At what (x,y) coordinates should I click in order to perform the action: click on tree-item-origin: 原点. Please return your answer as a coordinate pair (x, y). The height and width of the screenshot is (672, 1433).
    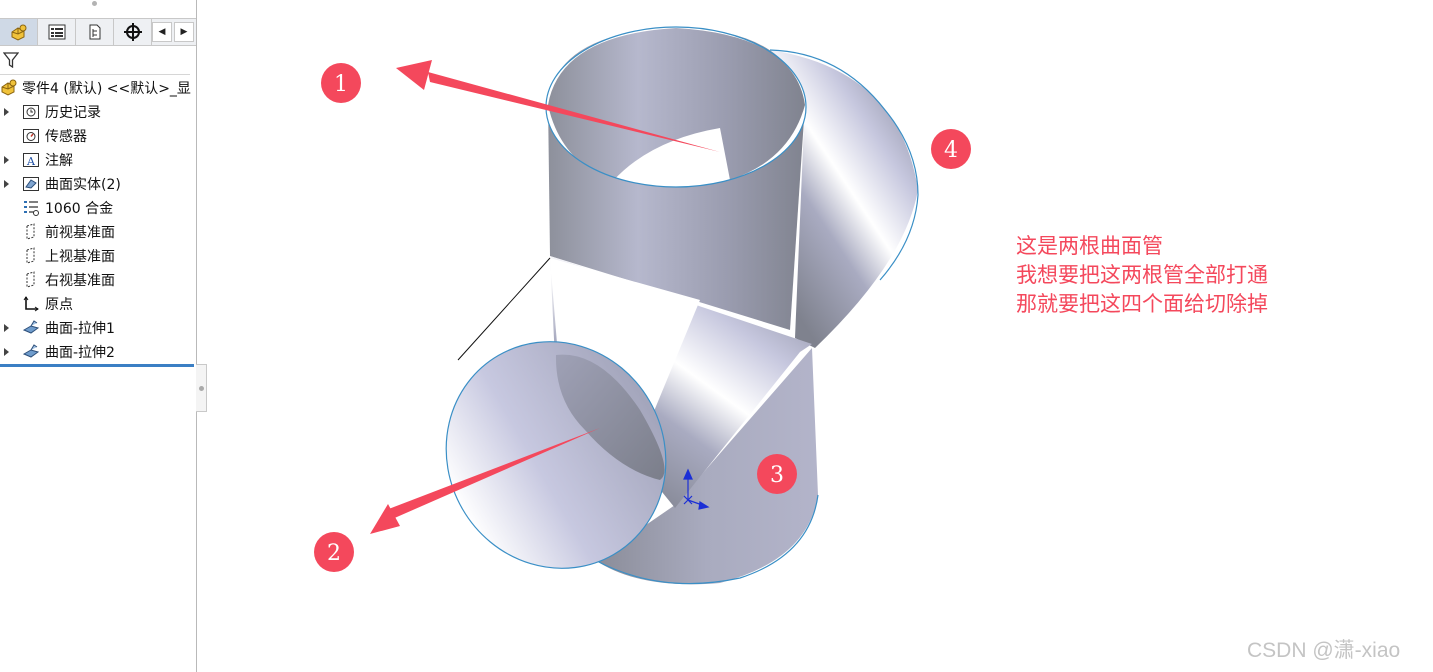
    Looking at the image, I should click on (98, 304).